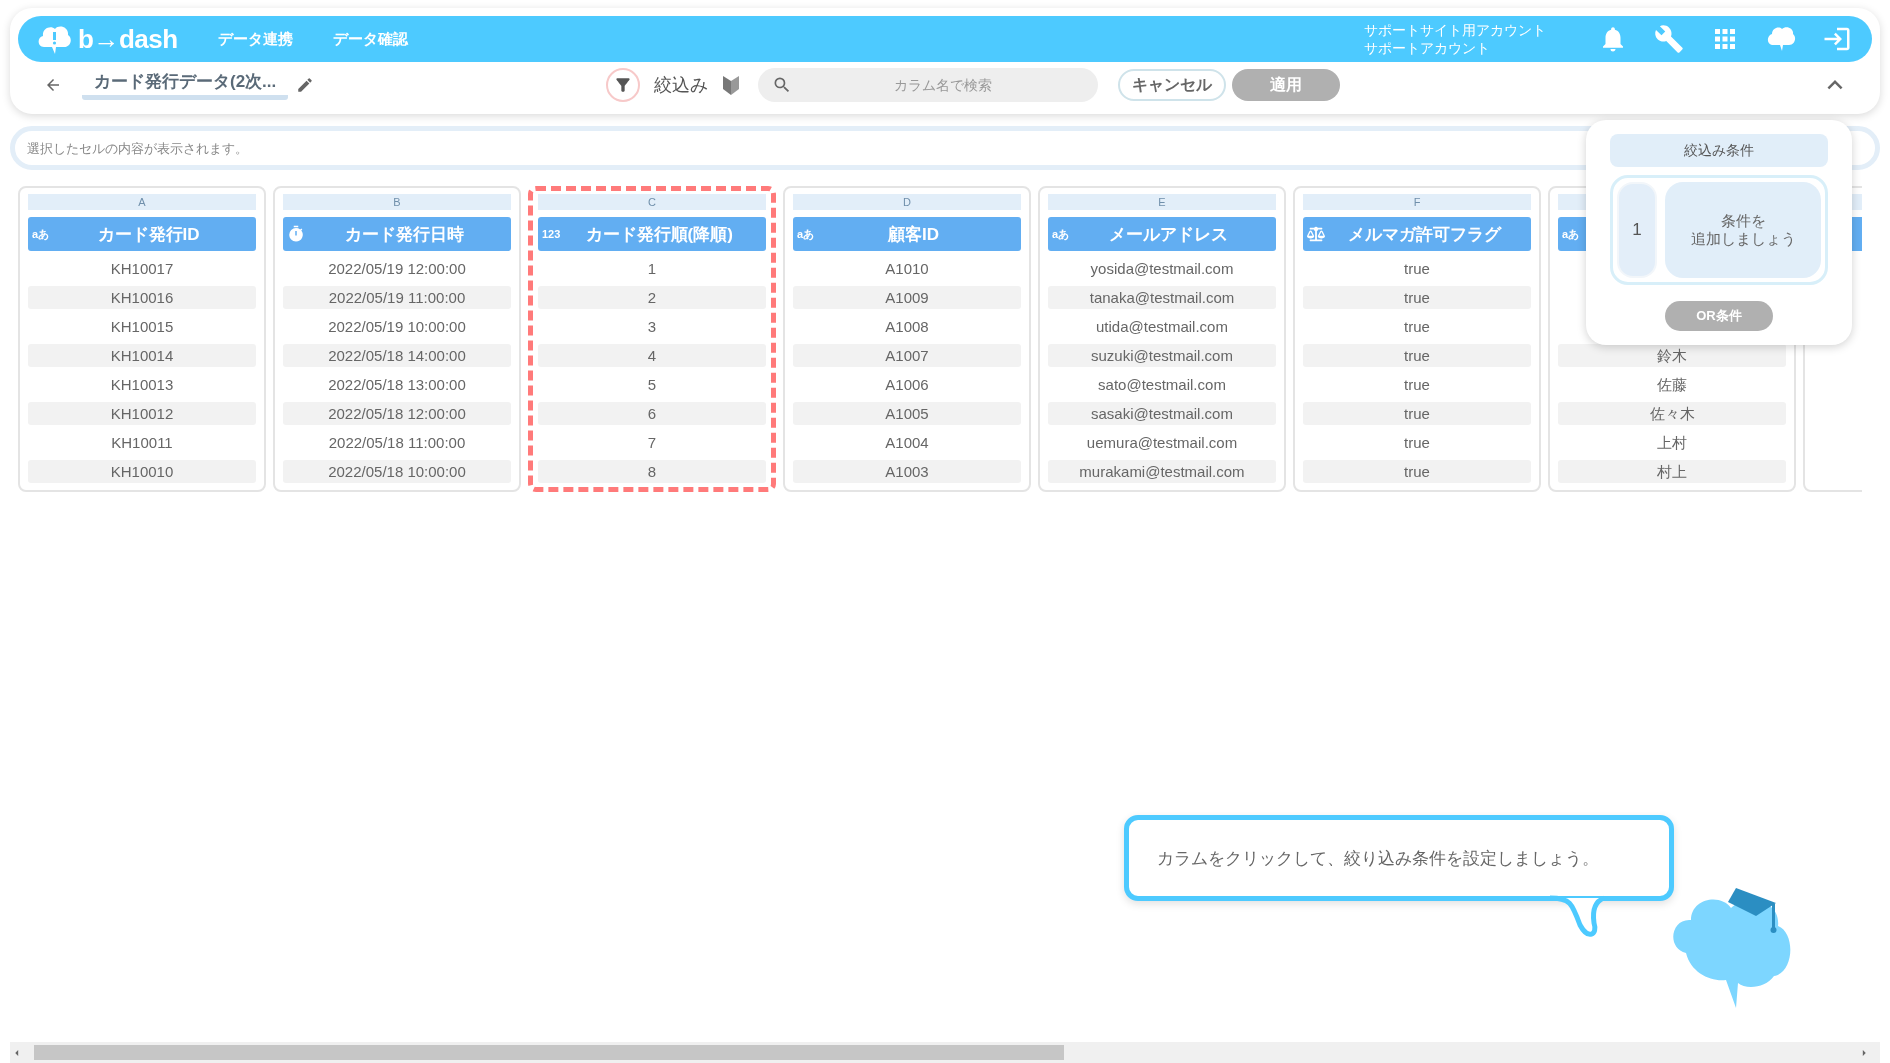 Image resolution: width=1890 pixels, height=1063 pixels. What do you see at coordinates (1417, 202) in the screenshot?
I see `column-letter: F` at bounding box center [1417, 202].